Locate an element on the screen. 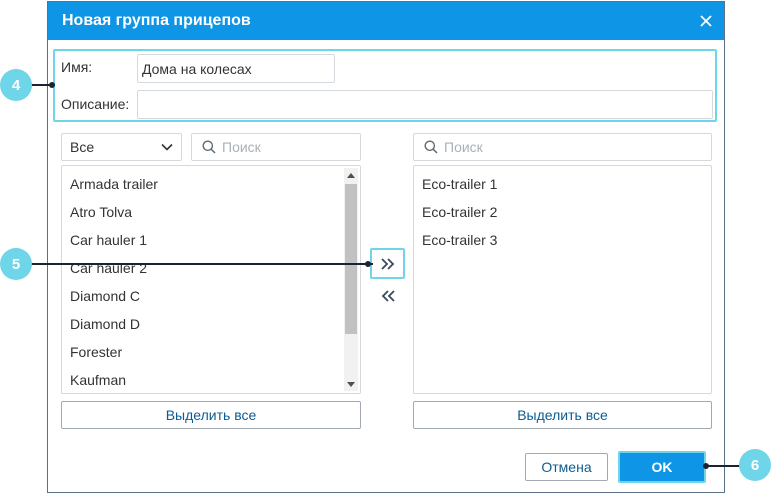  list-item: Car hauler 1 is located at coordinates (108, 240).